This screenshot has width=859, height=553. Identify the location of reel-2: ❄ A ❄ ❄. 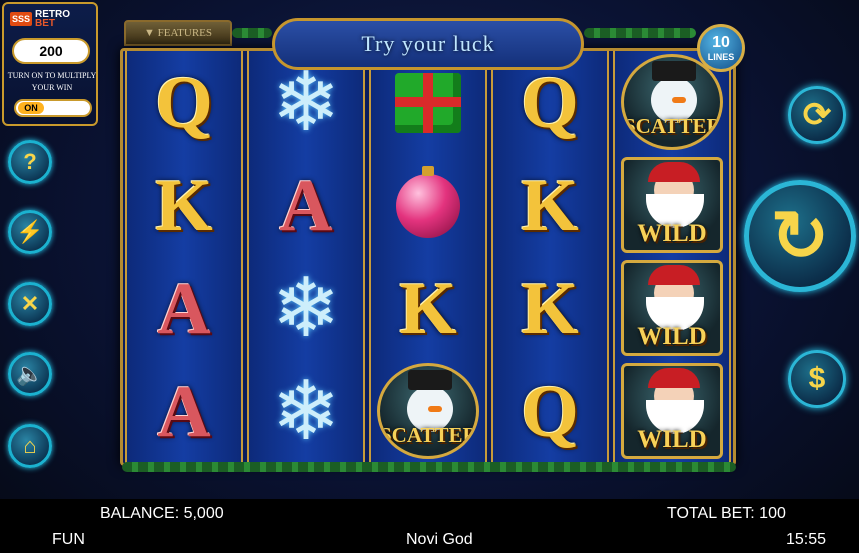
(306, 257).